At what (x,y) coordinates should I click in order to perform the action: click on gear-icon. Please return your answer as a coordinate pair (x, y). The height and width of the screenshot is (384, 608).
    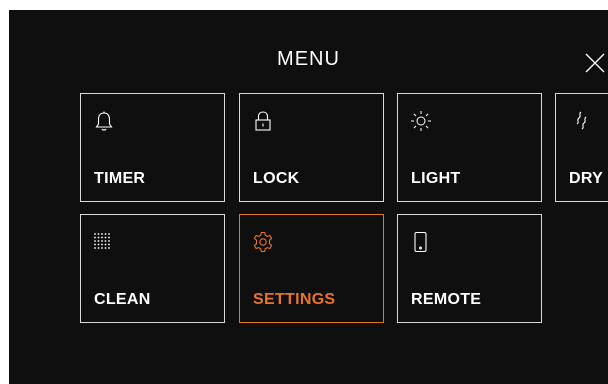
    Looking at the image, I should click on (263, 242).